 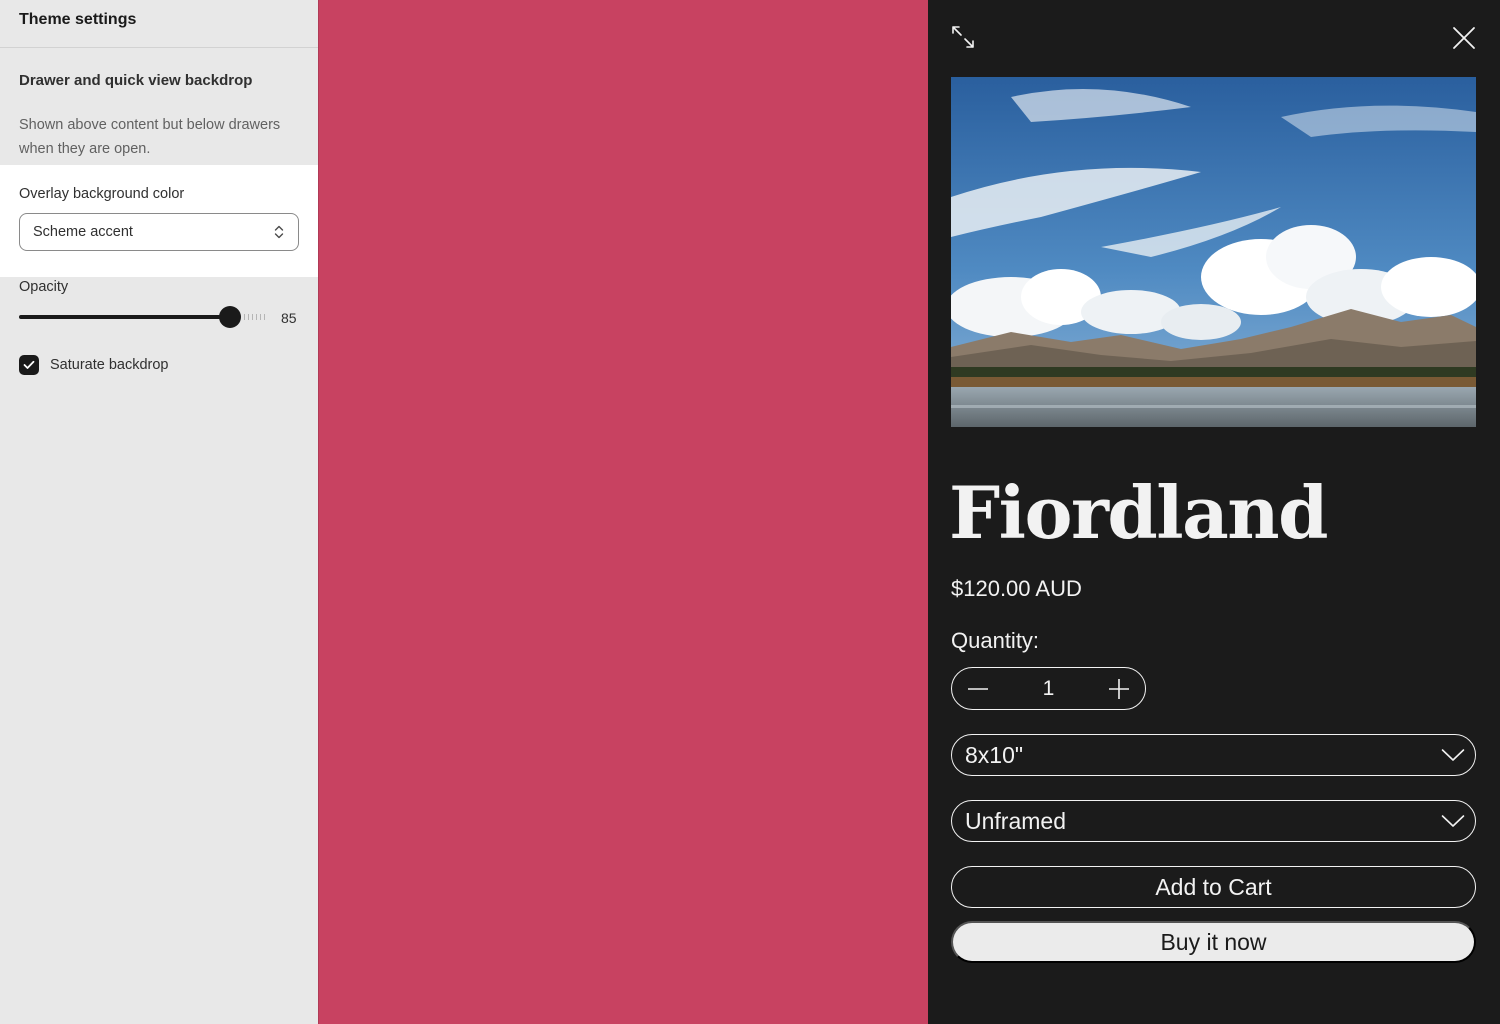 I want to click on opacity-label: Opacity, so click(x=44, y=287).